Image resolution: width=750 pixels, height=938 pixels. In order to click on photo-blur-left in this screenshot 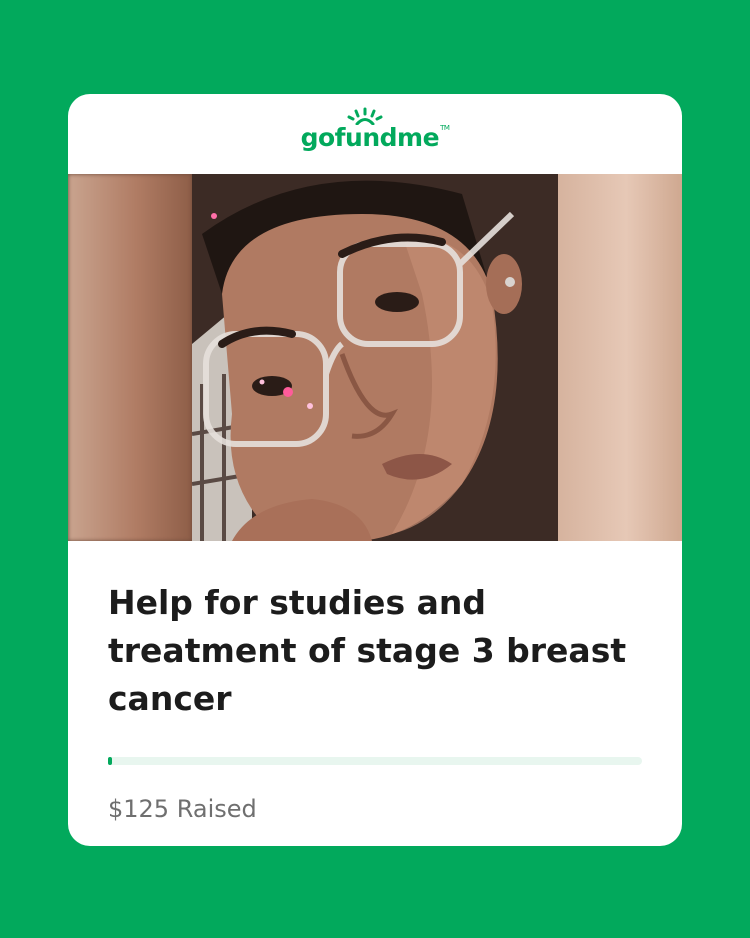, I will do `click(130, 357)`.